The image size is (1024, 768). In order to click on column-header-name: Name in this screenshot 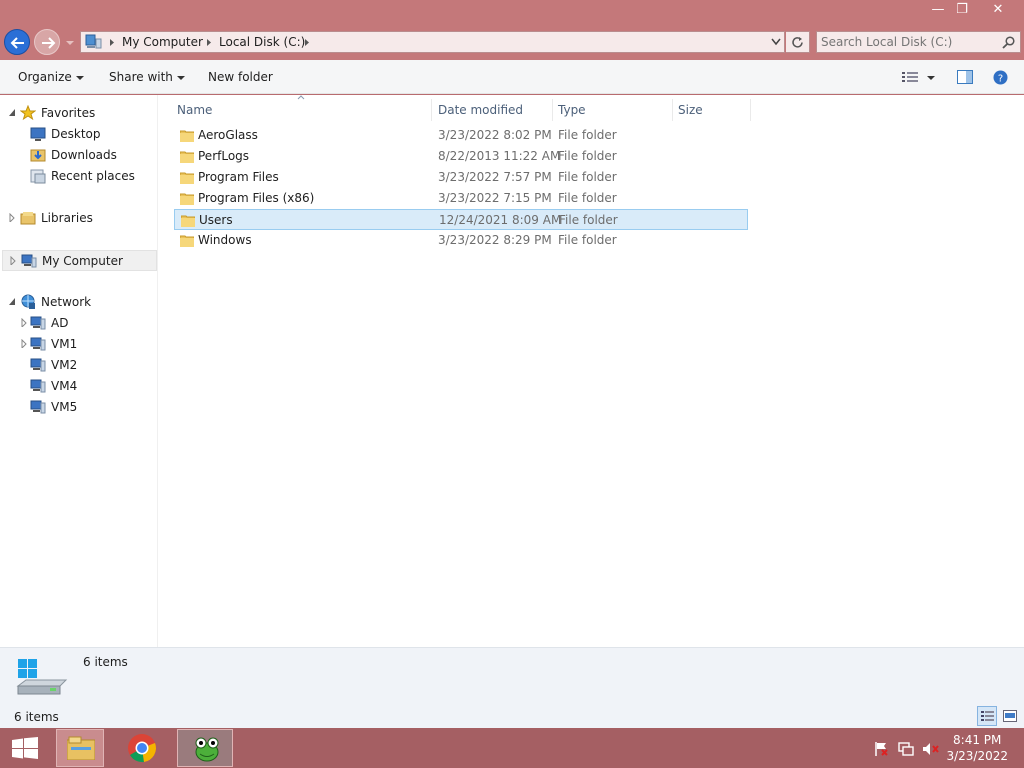, I will do `click(302, 110)`.